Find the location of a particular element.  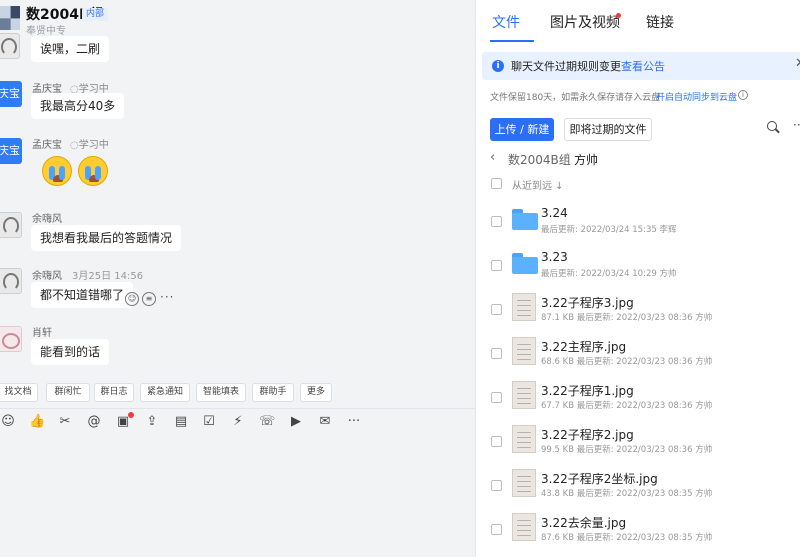

select-all-checkbox is located at coordinates (496, 183).